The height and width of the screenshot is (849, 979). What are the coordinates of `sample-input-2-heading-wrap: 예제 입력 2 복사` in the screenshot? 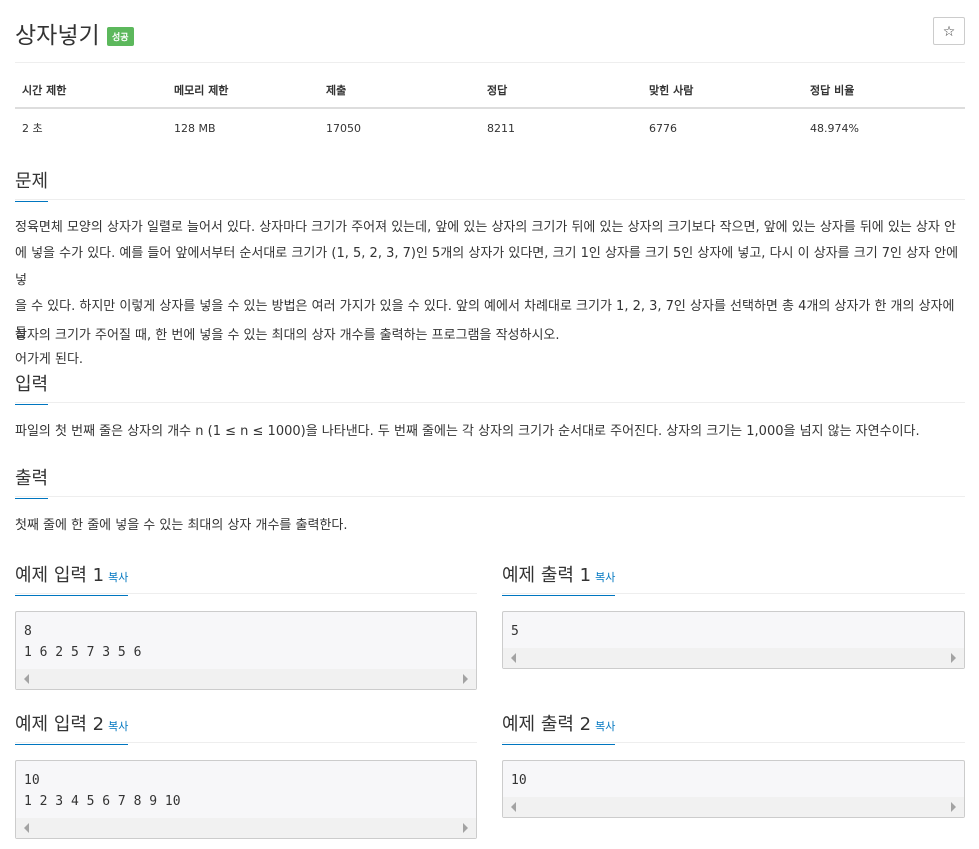 It's located at (72, 727).